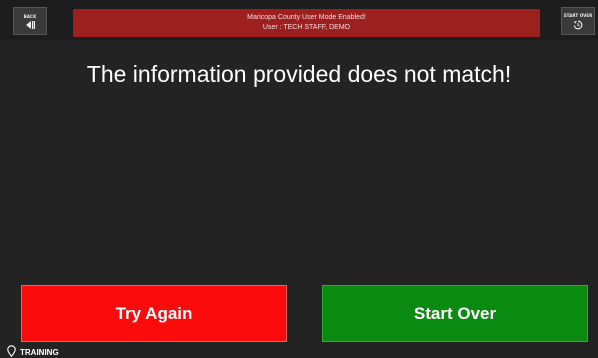 This screenshot has height=358, width=598. Describe the element at coordinates (30, 24) in the screenshot. I see `back-step-icon` at that location.